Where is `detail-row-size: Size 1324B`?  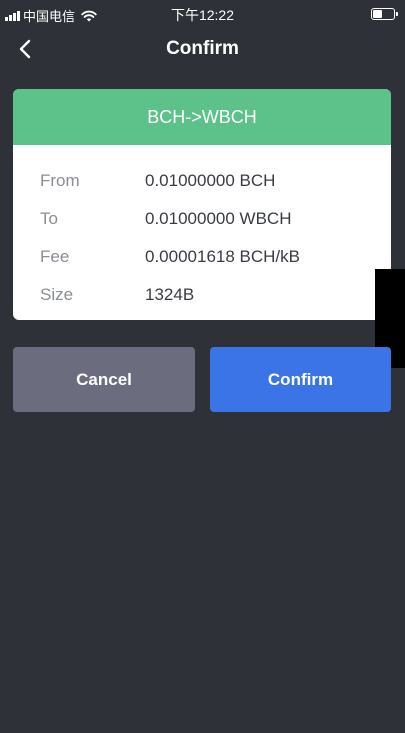
detail-row-size: Size 1324B is located at coordinates (202, 295).